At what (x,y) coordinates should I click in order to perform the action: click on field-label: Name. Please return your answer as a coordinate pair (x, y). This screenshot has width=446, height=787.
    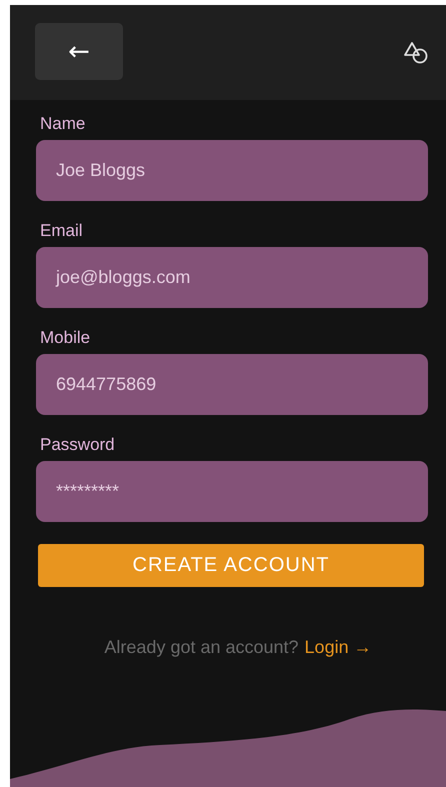
    Looking at the image, I should click on (62, 124).